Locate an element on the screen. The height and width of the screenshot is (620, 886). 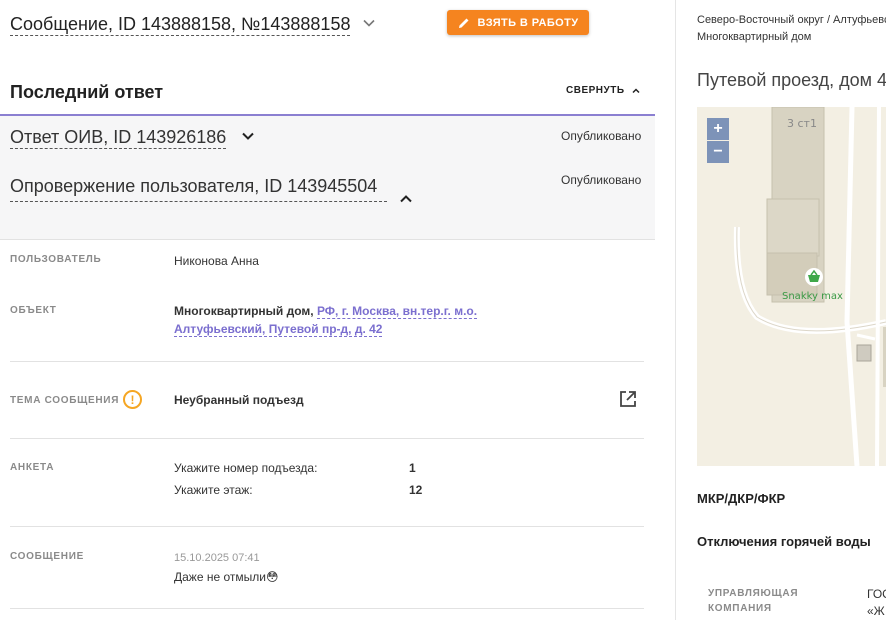
management-value-line2: «Ж is located at coordinates (876, 611).